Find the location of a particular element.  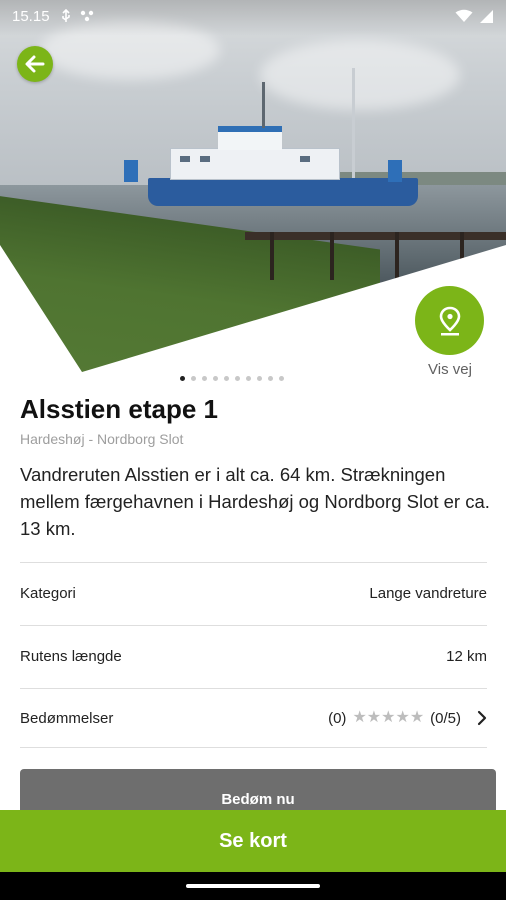

see-map-label: Se kort is located at coordinates (253, 840).